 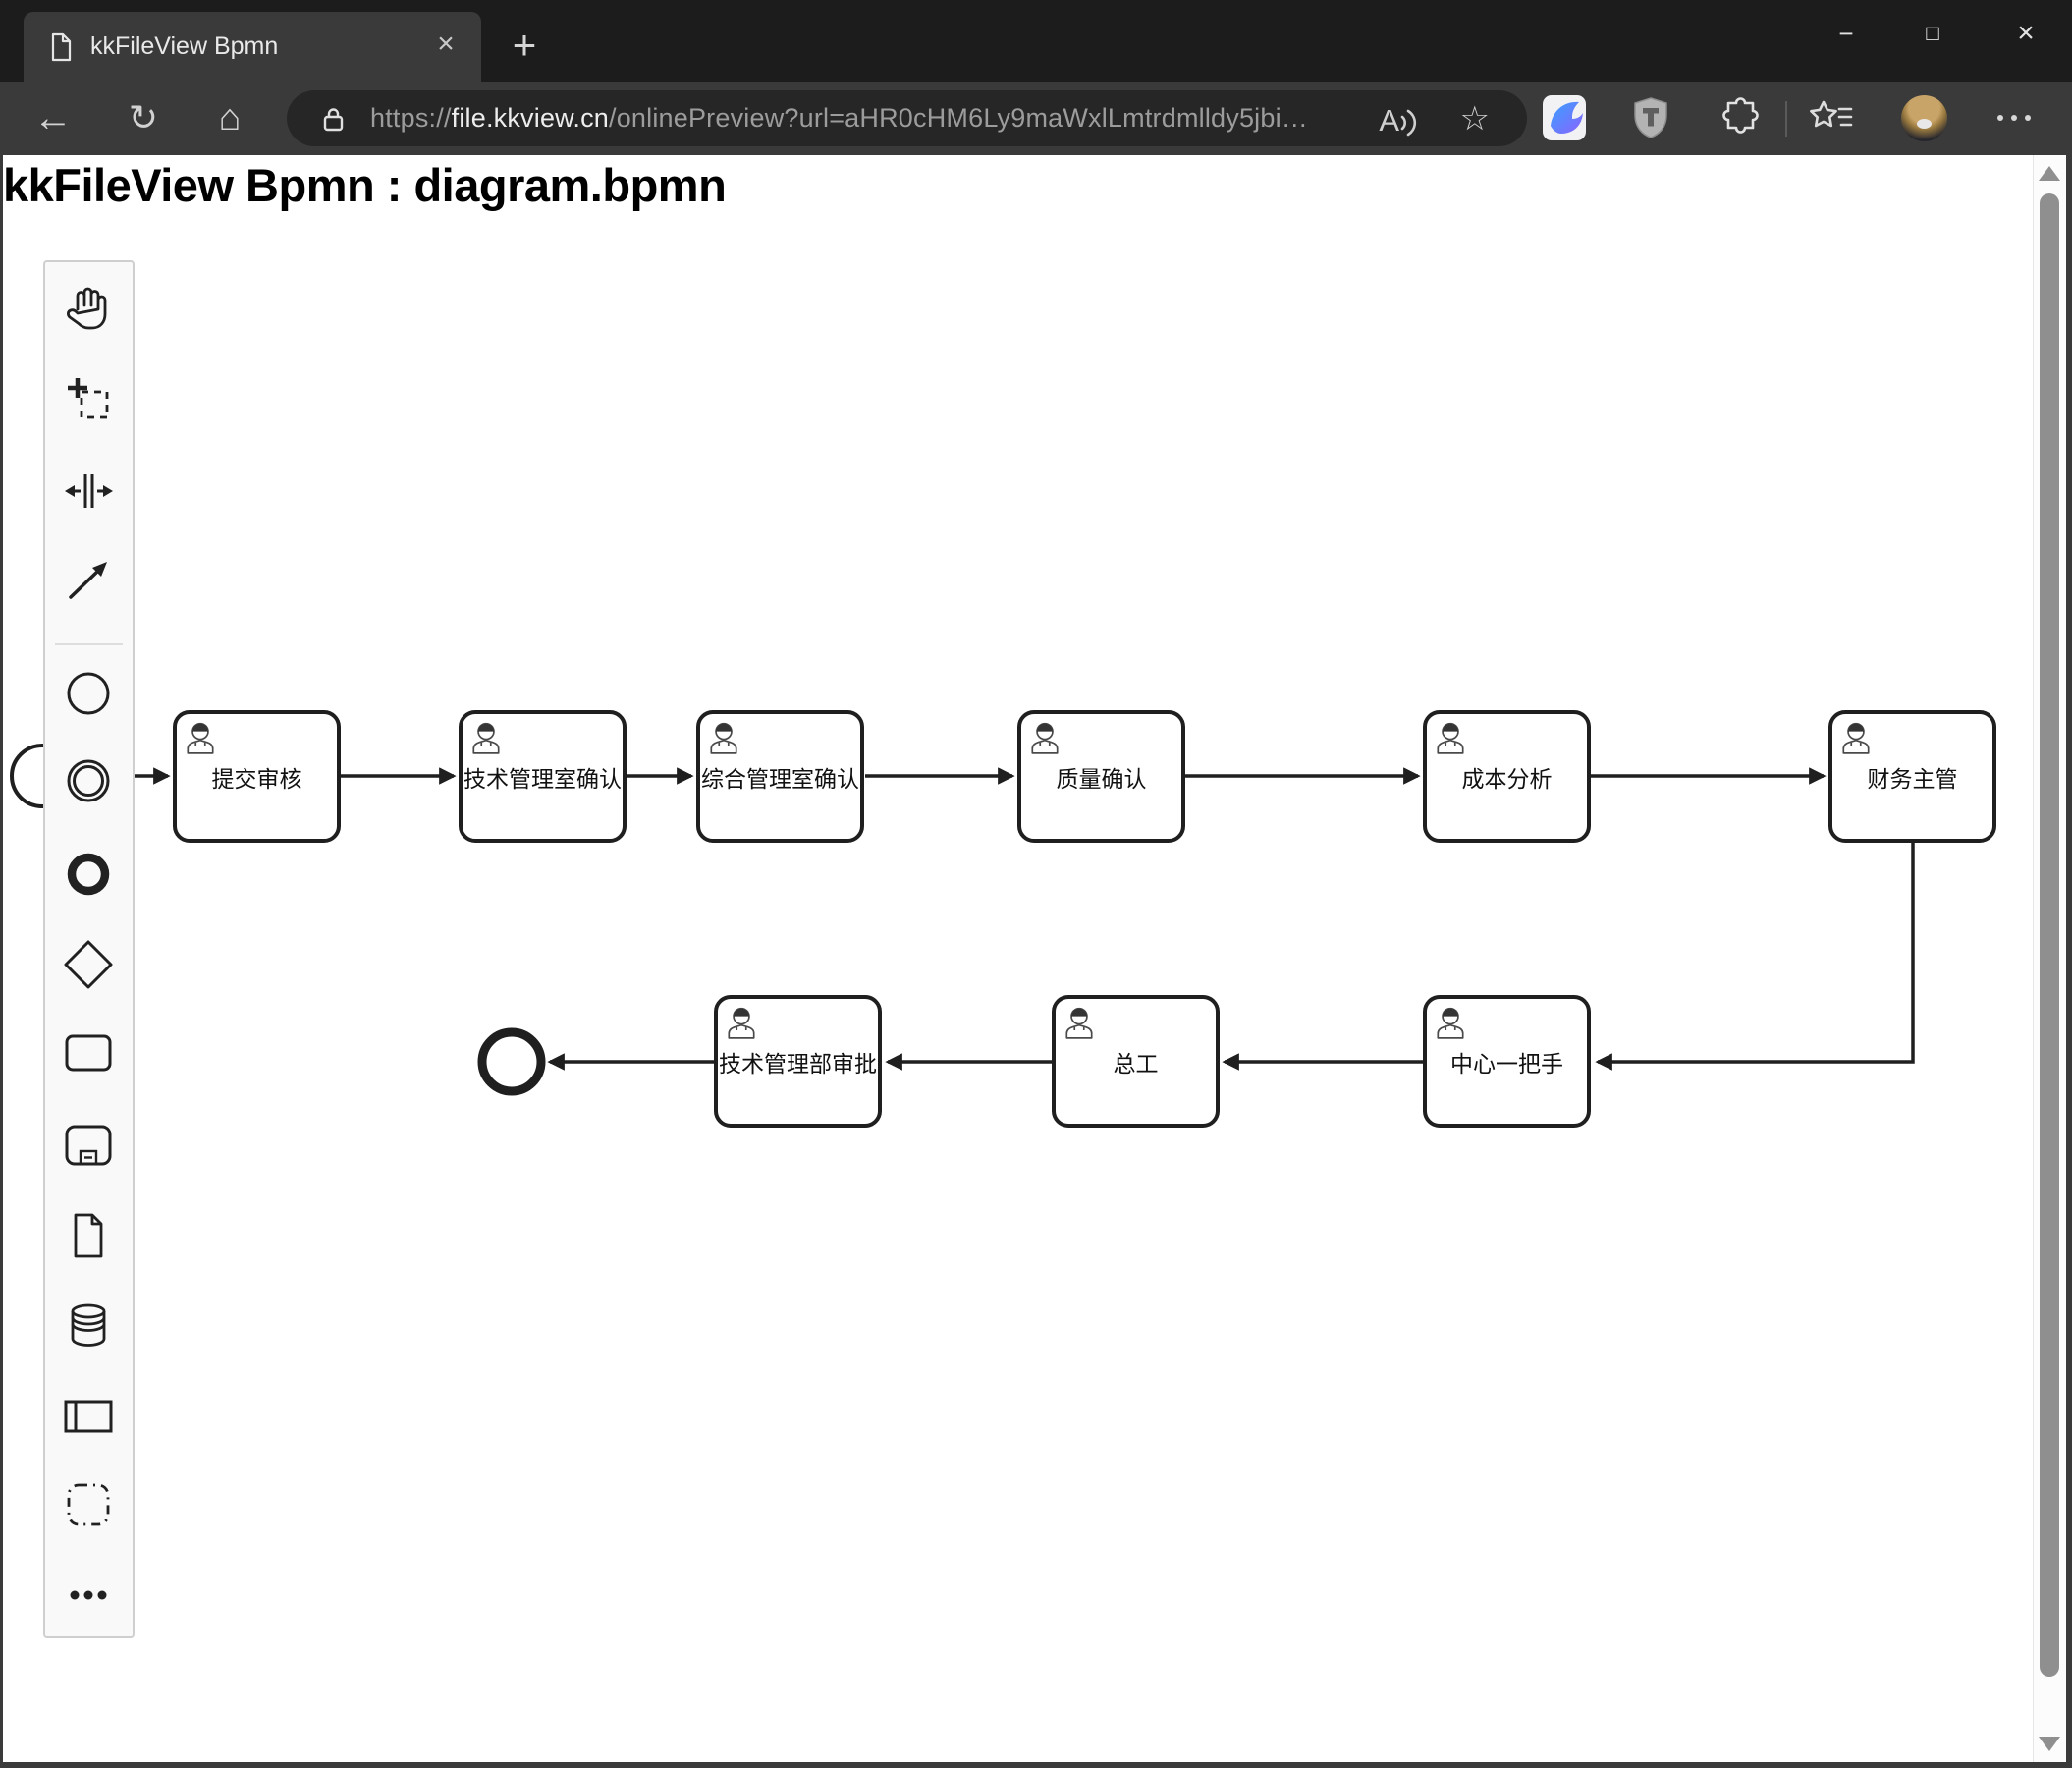 What do you see at coordinates (530, 118) in the screenshot?
I see `url-host: file.kkview.cn` at bounding box center [530, 118].